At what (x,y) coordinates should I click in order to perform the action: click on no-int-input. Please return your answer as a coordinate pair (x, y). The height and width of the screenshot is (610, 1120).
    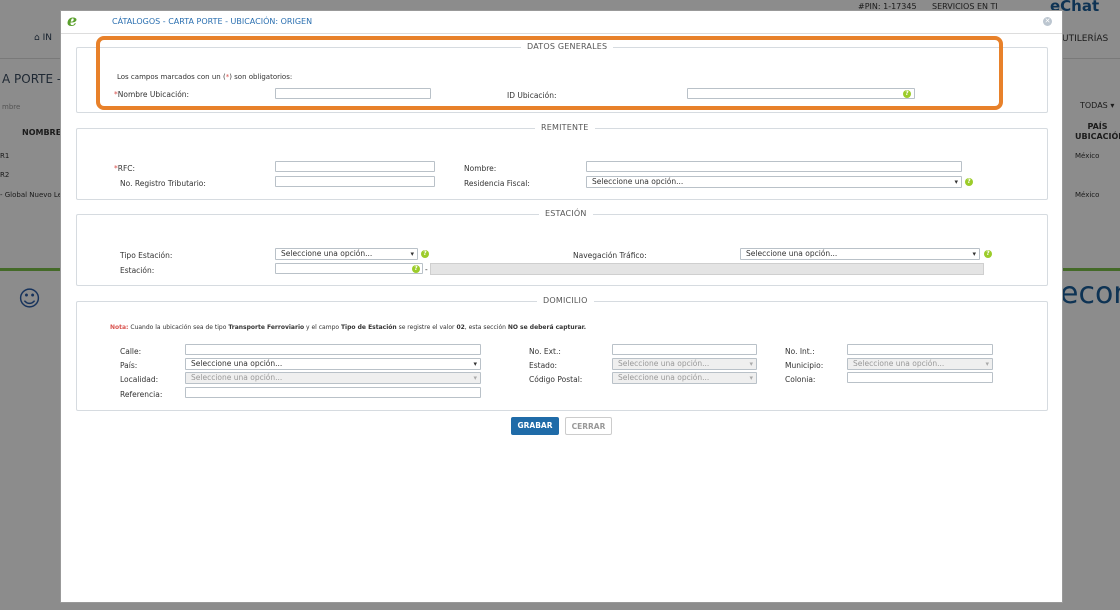
    Looking at the image, I should click on (920, 349).